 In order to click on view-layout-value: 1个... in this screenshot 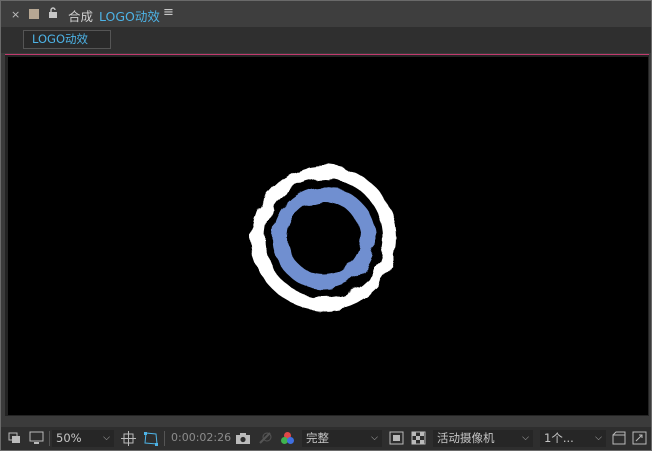, I will do `click(559, 438)`.